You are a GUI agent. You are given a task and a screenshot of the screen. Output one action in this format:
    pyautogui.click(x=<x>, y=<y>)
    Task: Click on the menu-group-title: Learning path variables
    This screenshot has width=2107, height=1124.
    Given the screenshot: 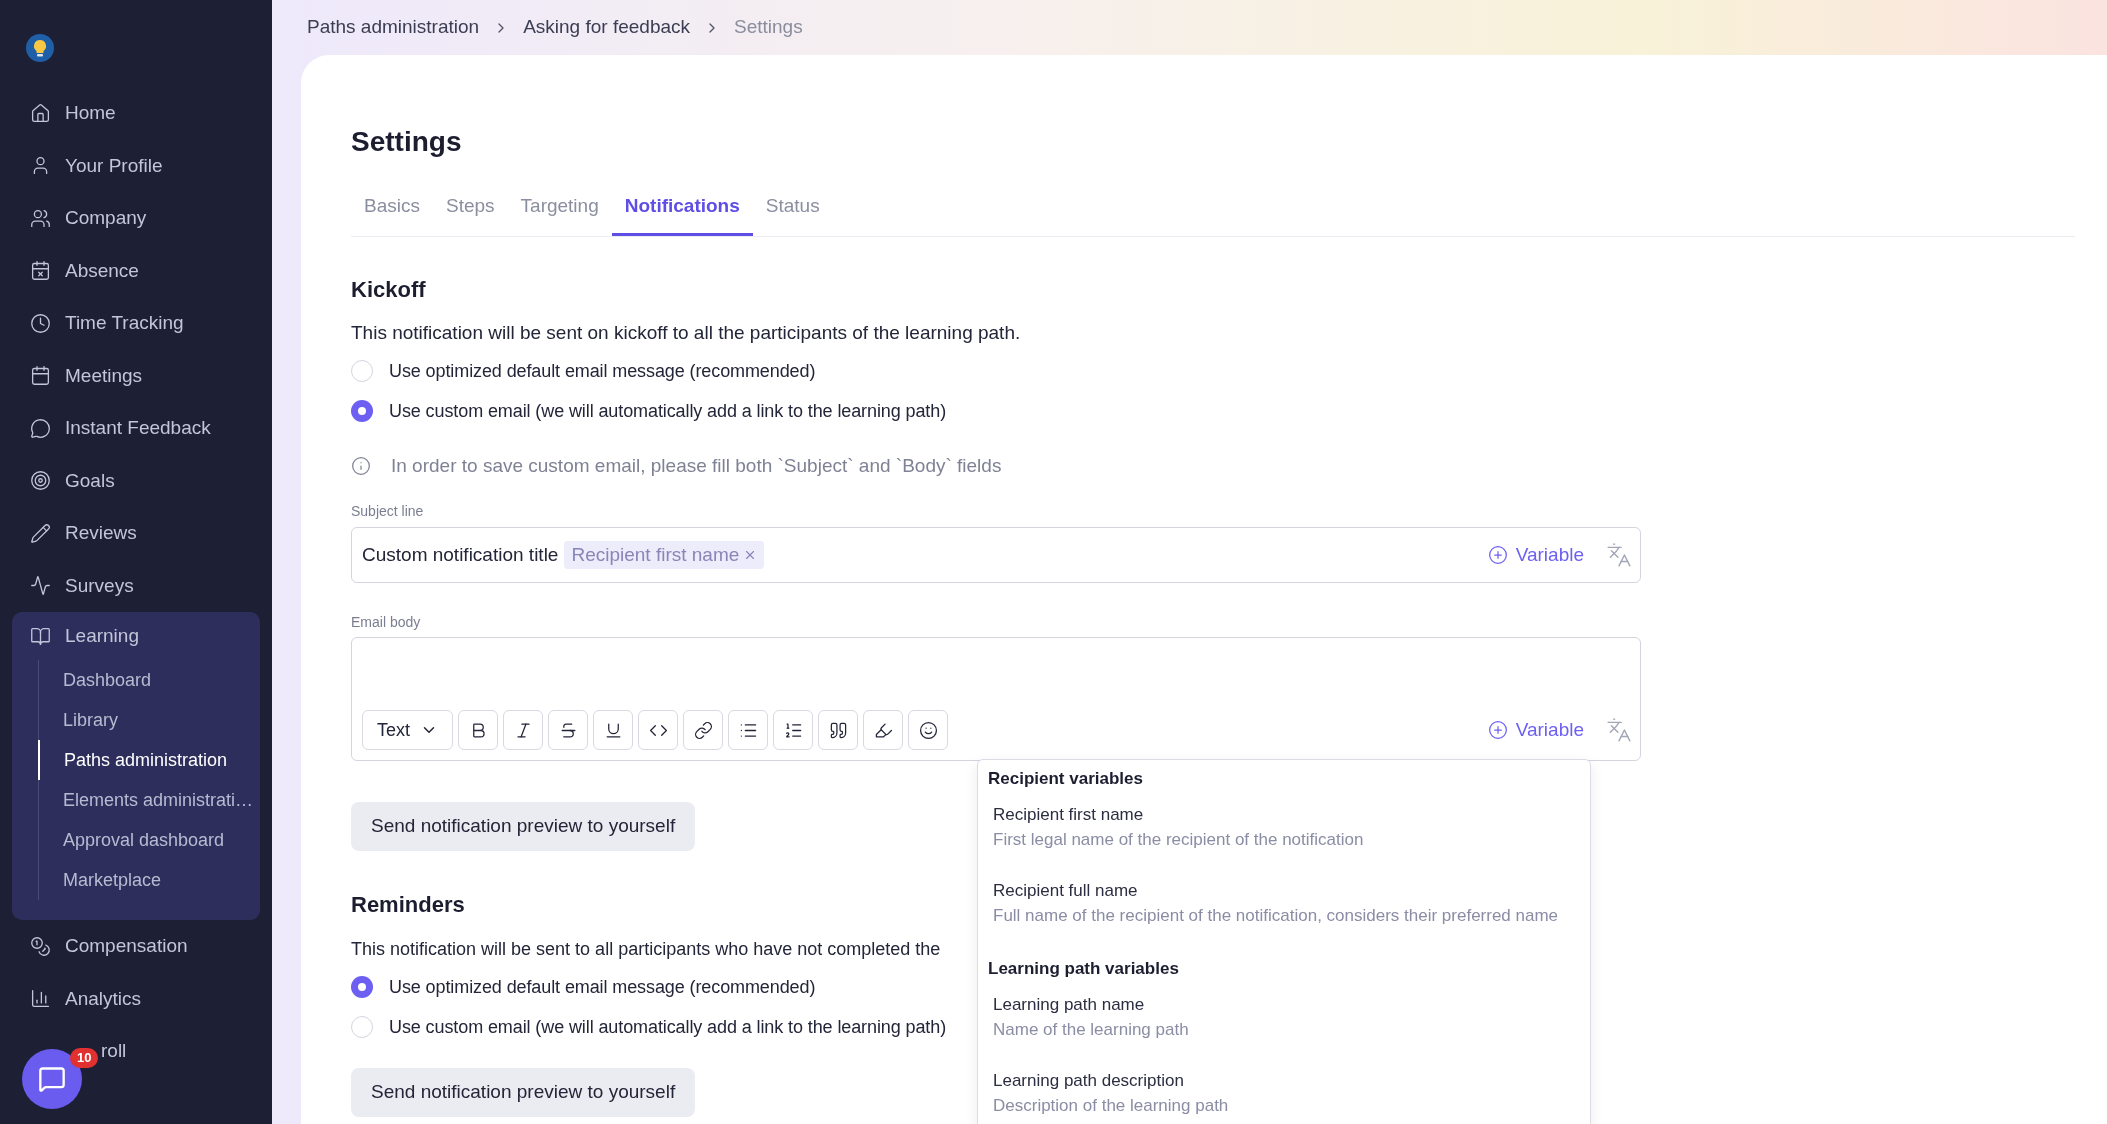 What is the action you would take?
    pyautogui.click(x=1084, y=969)
    